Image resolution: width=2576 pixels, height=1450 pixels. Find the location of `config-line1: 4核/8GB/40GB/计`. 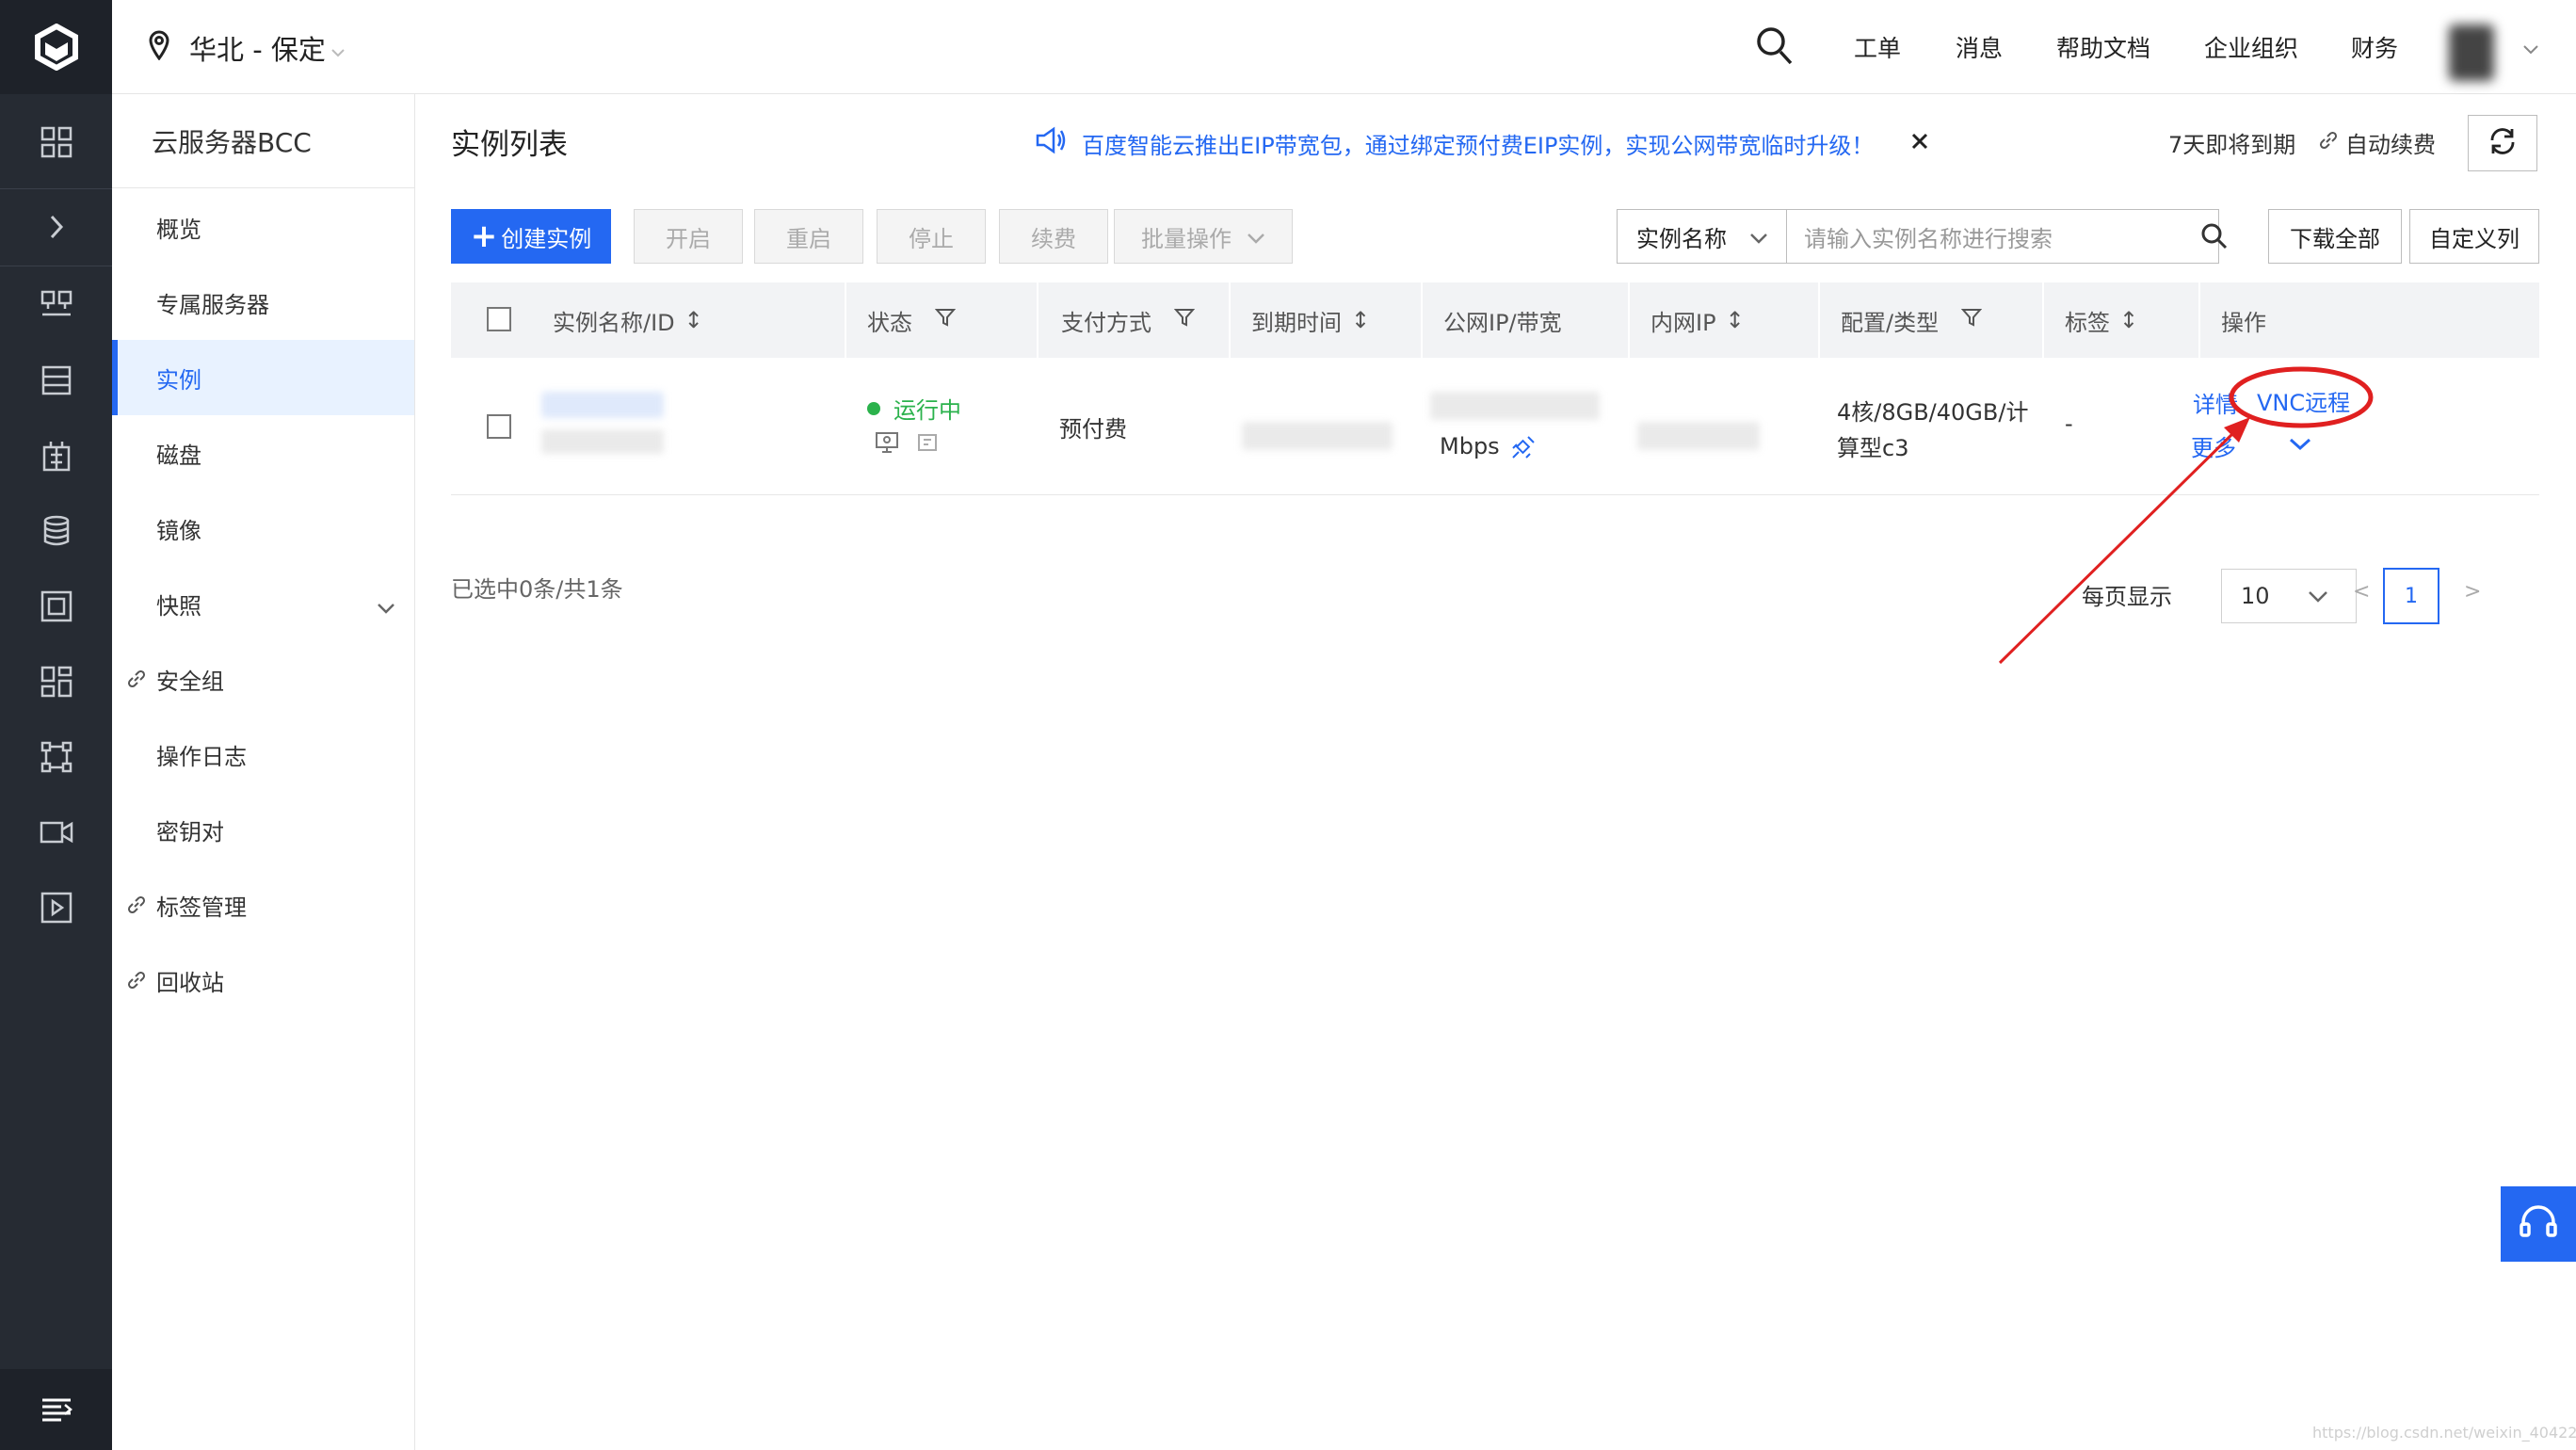

config-line1: 4核/8GB/40GB/计 is located at coordinates (1933, 412).